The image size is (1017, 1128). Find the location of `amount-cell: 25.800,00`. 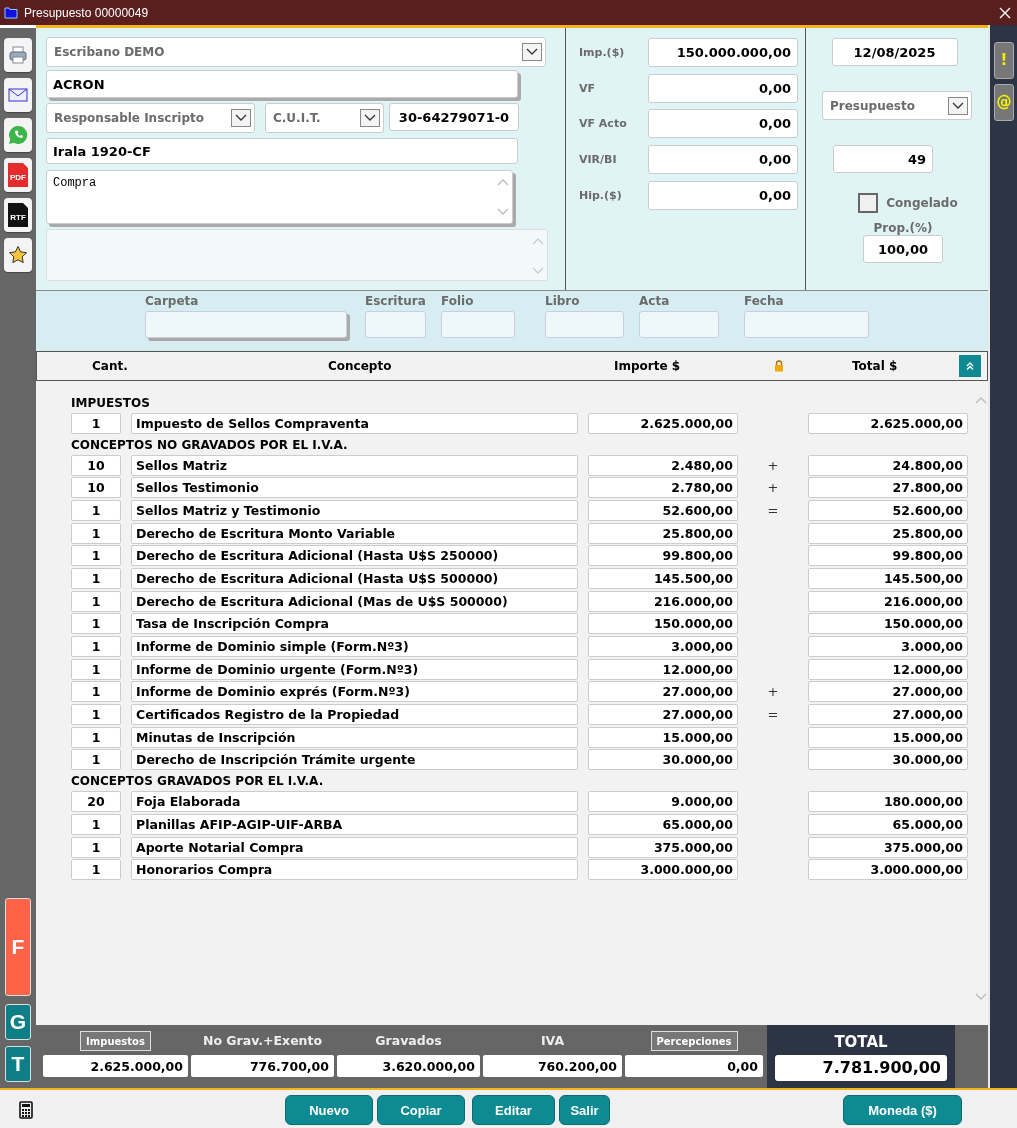

amount-cell: 25.800,00 is located at coordinates (663, 533).